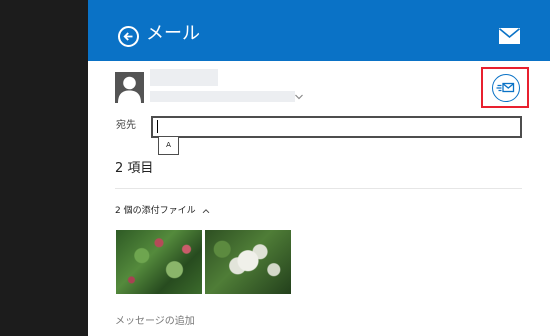  I want to click on attachments-toggle: 2 個の添付ファイル, so click(162, 211).